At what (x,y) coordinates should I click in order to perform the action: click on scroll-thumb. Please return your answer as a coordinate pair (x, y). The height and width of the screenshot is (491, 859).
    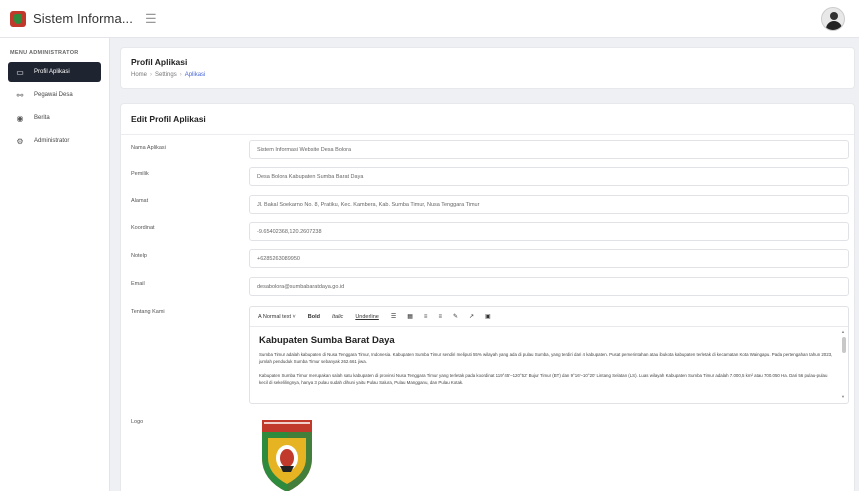
    Looking at the image, I should click on (844, 345).